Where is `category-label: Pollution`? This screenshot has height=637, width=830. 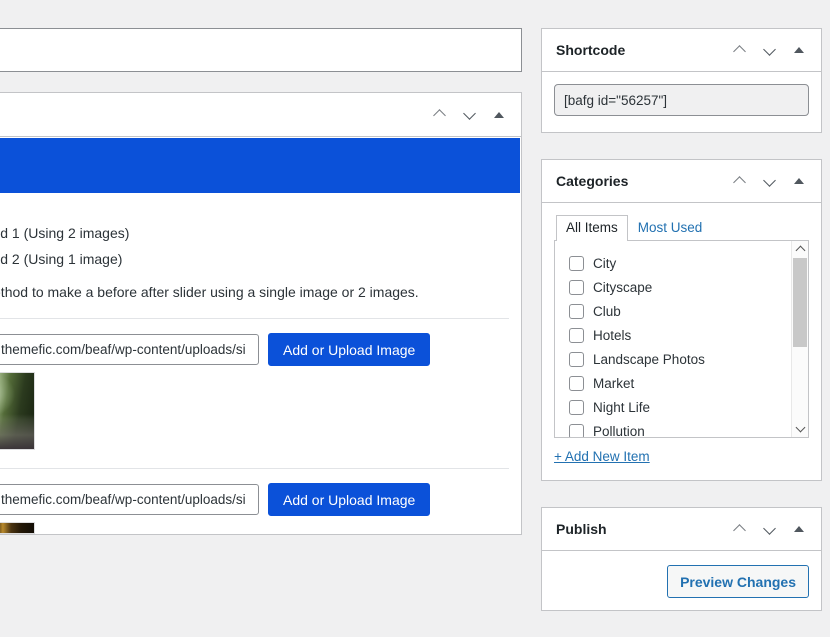
category-label: Pollution is located at coordinates (619, 430).